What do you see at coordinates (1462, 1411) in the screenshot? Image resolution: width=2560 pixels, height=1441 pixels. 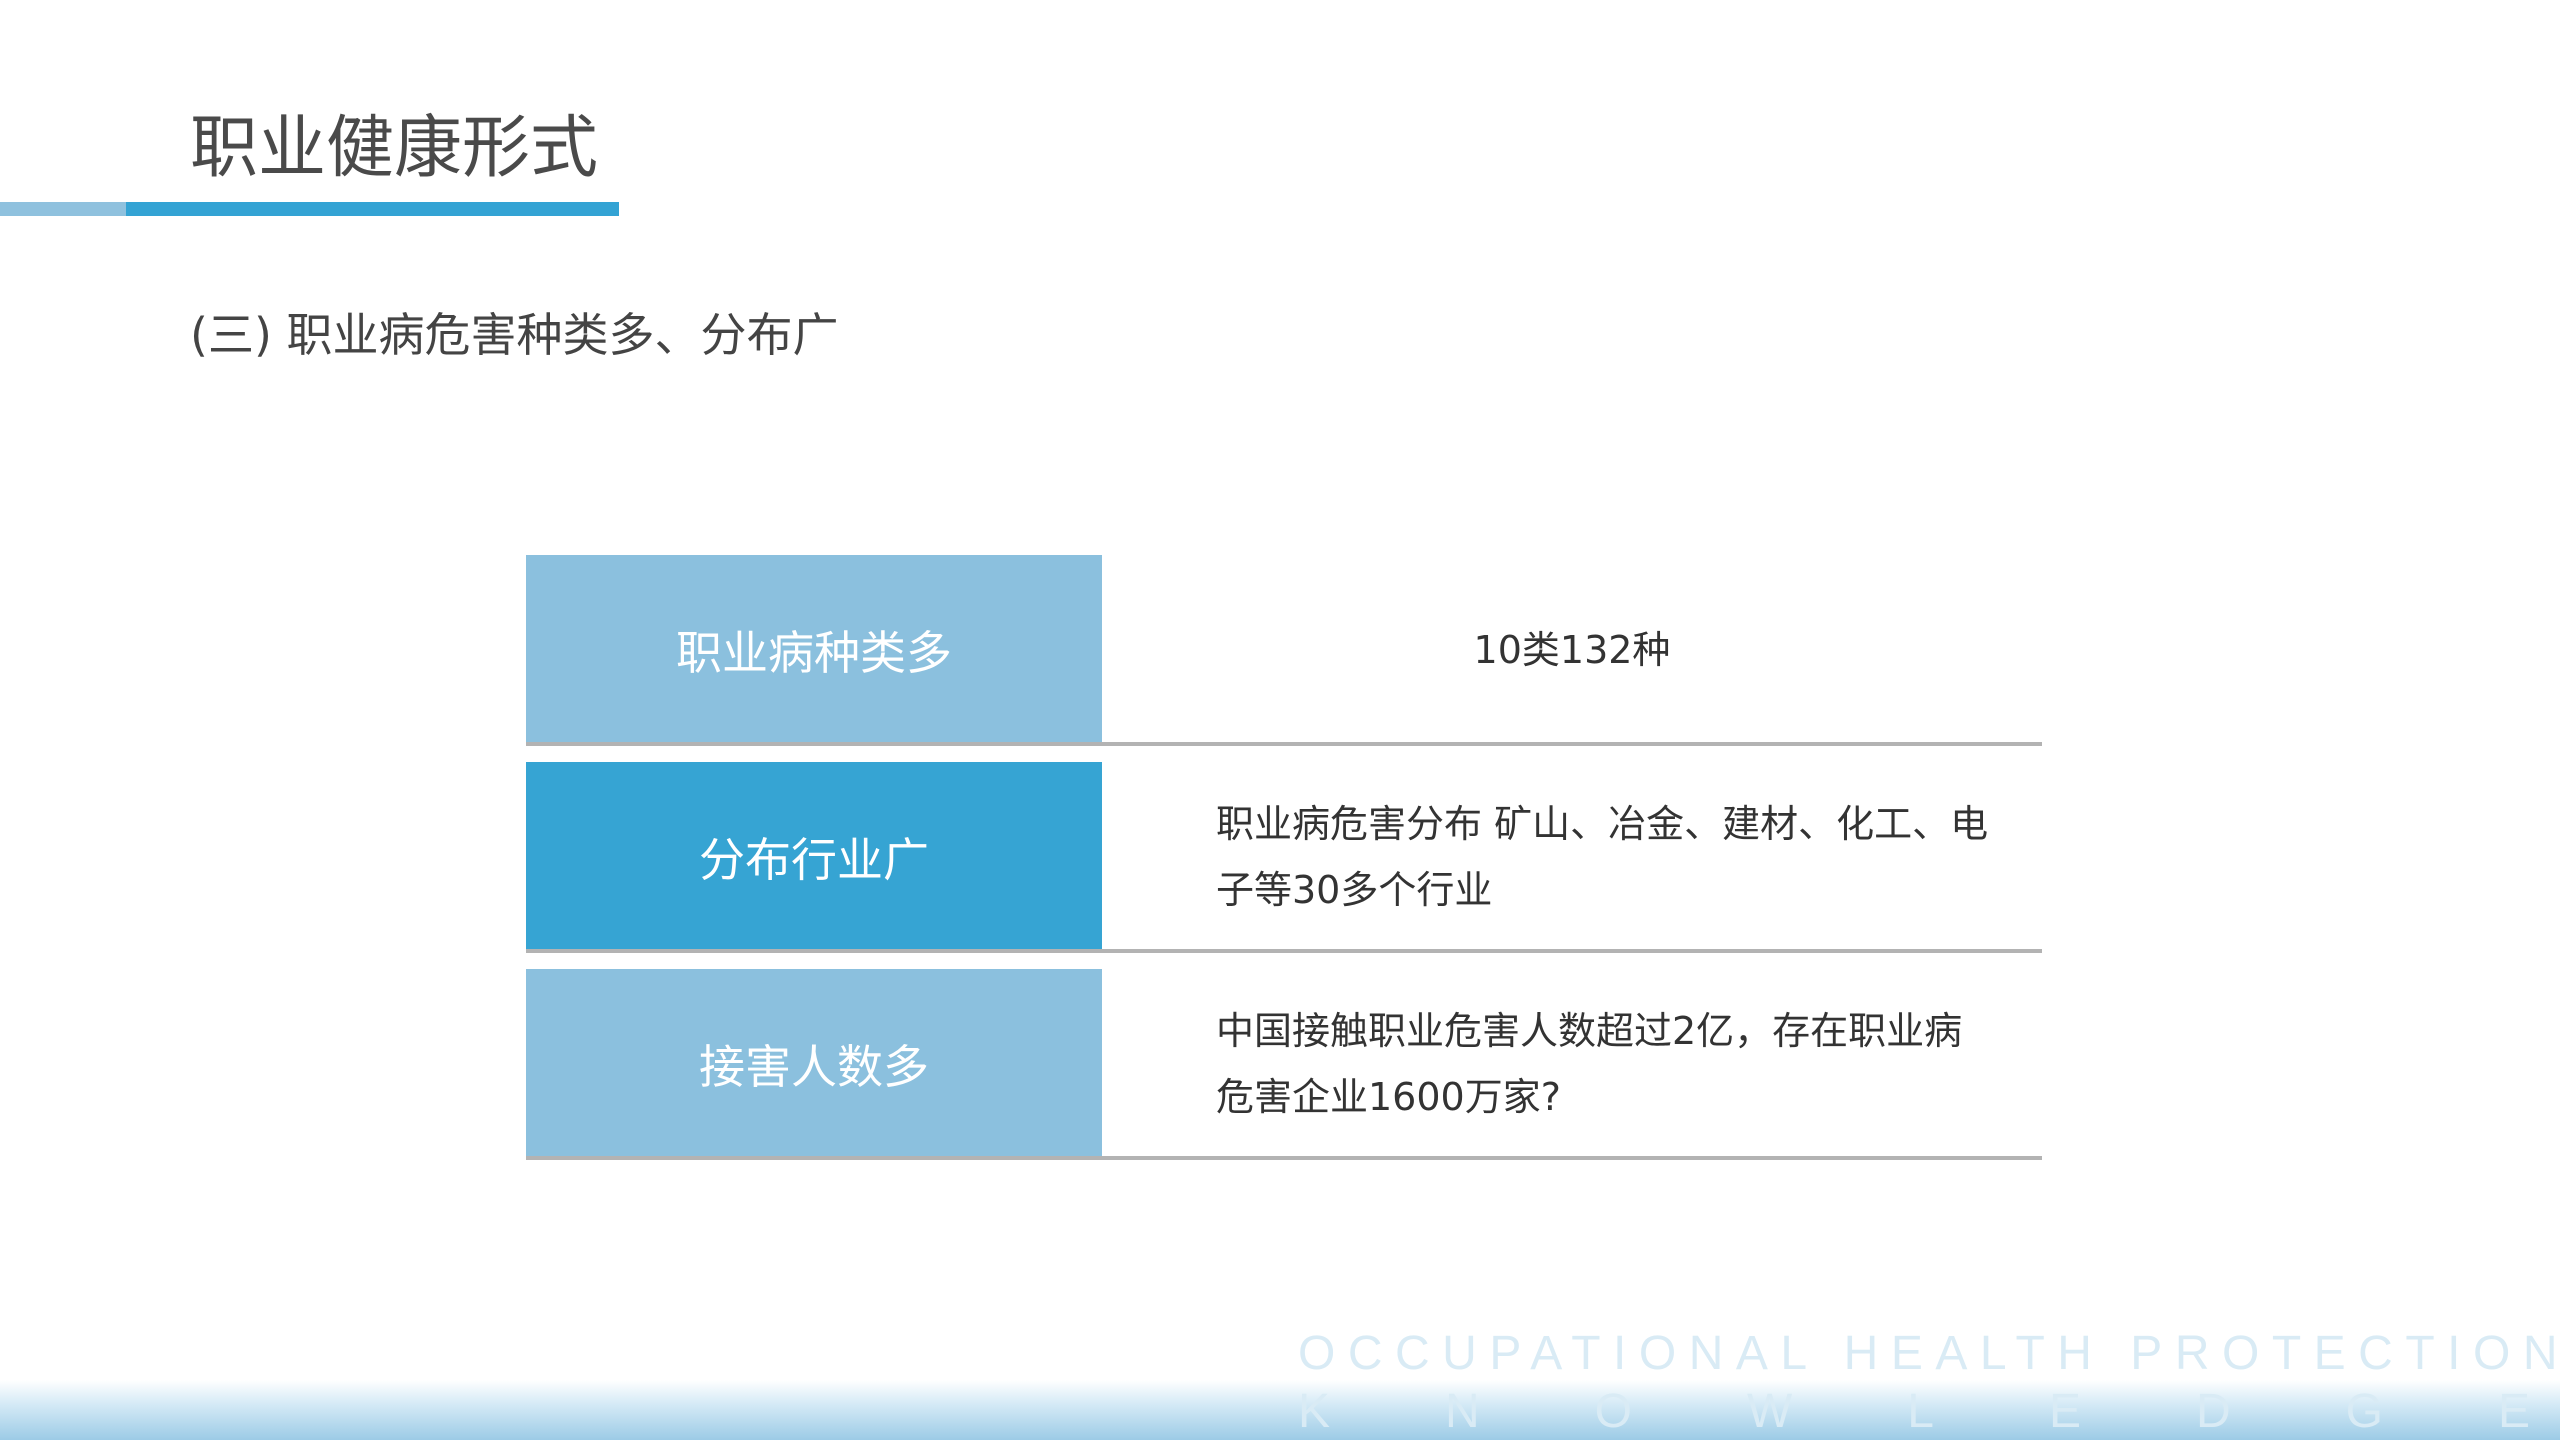 I see `footer-letter: N` at bounding box center [1462, 1411].